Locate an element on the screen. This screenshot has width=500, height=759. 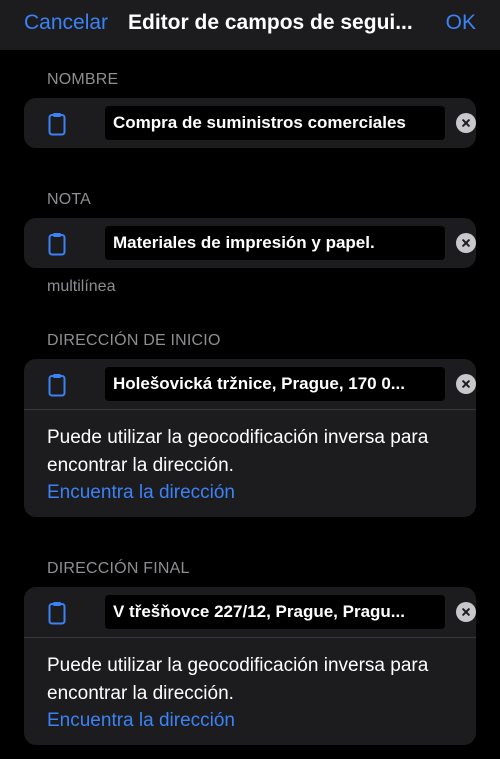
note-input: Materiales de impresión y papel. is located at coordinates (275, 243).